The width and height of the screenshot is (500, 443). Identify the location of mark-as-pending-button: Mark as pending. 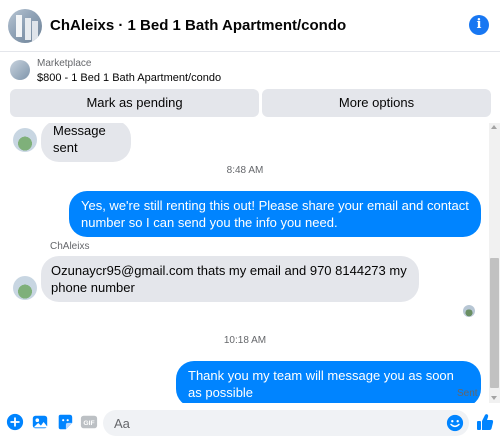
(134, 103).